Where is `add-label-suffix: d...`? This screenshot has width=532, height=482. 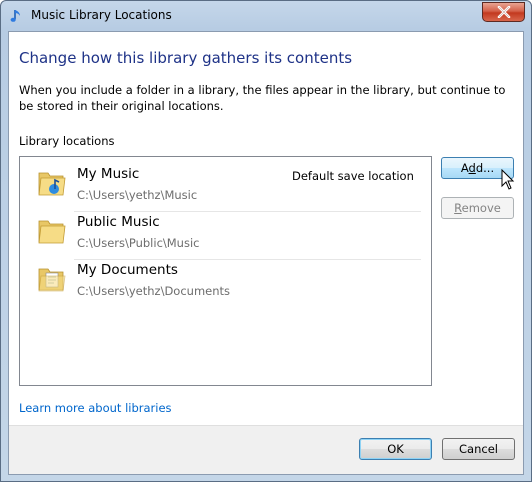 add-label-suffix: d... is located at coordinates (485, 168).